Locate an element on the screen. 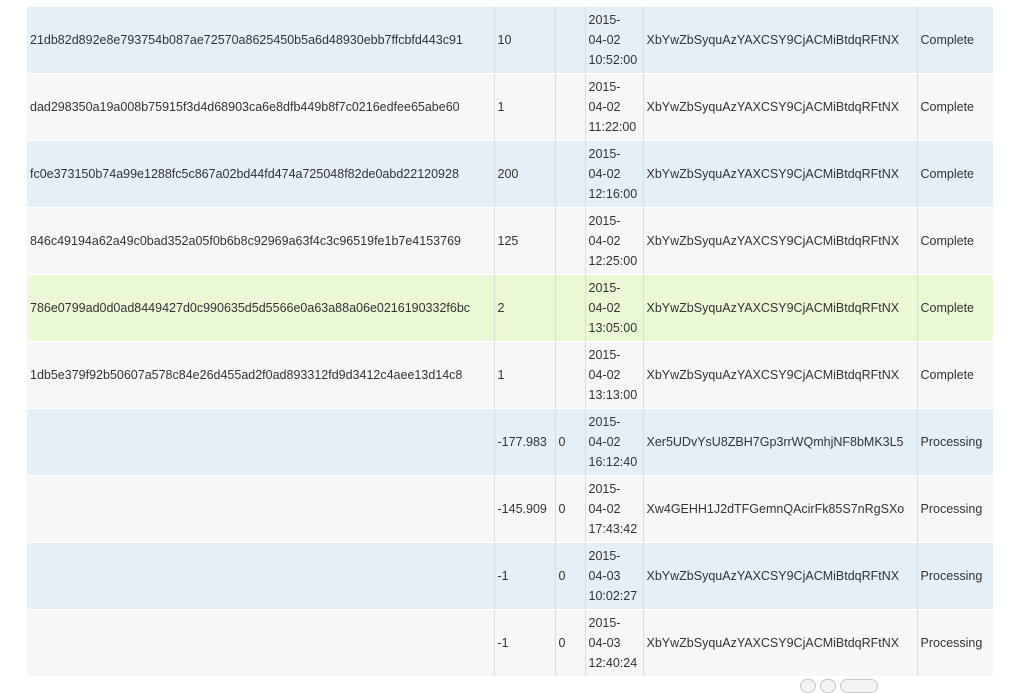  date-cell: 2015- 04-02 10:52:00 is located at coordinates (614, 40).